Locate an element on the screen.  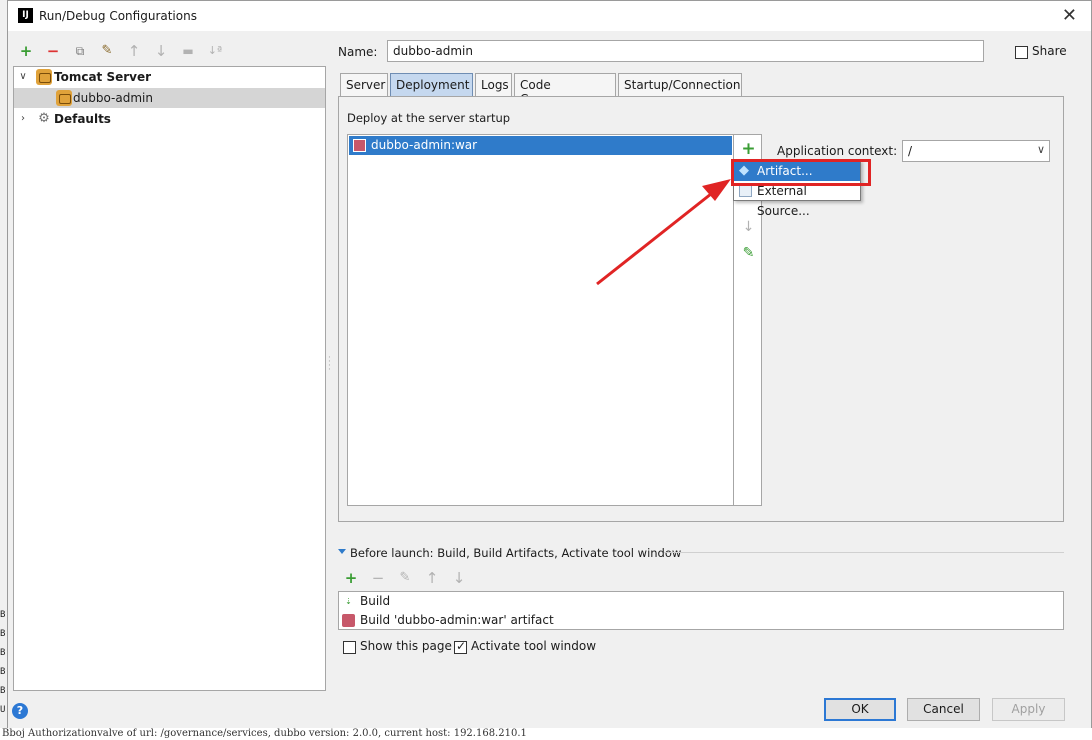
list-item: Build 'dubbo-admin:war' artifact is located at coordinates (701, 620).